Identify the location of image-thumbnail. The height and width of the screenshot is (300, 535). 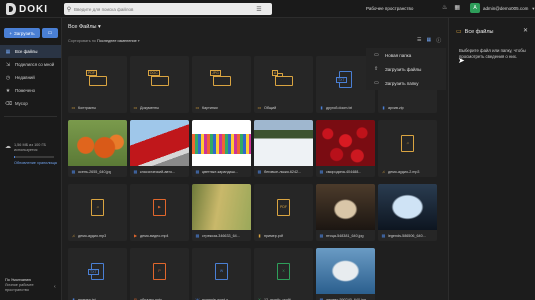
(407, 207).